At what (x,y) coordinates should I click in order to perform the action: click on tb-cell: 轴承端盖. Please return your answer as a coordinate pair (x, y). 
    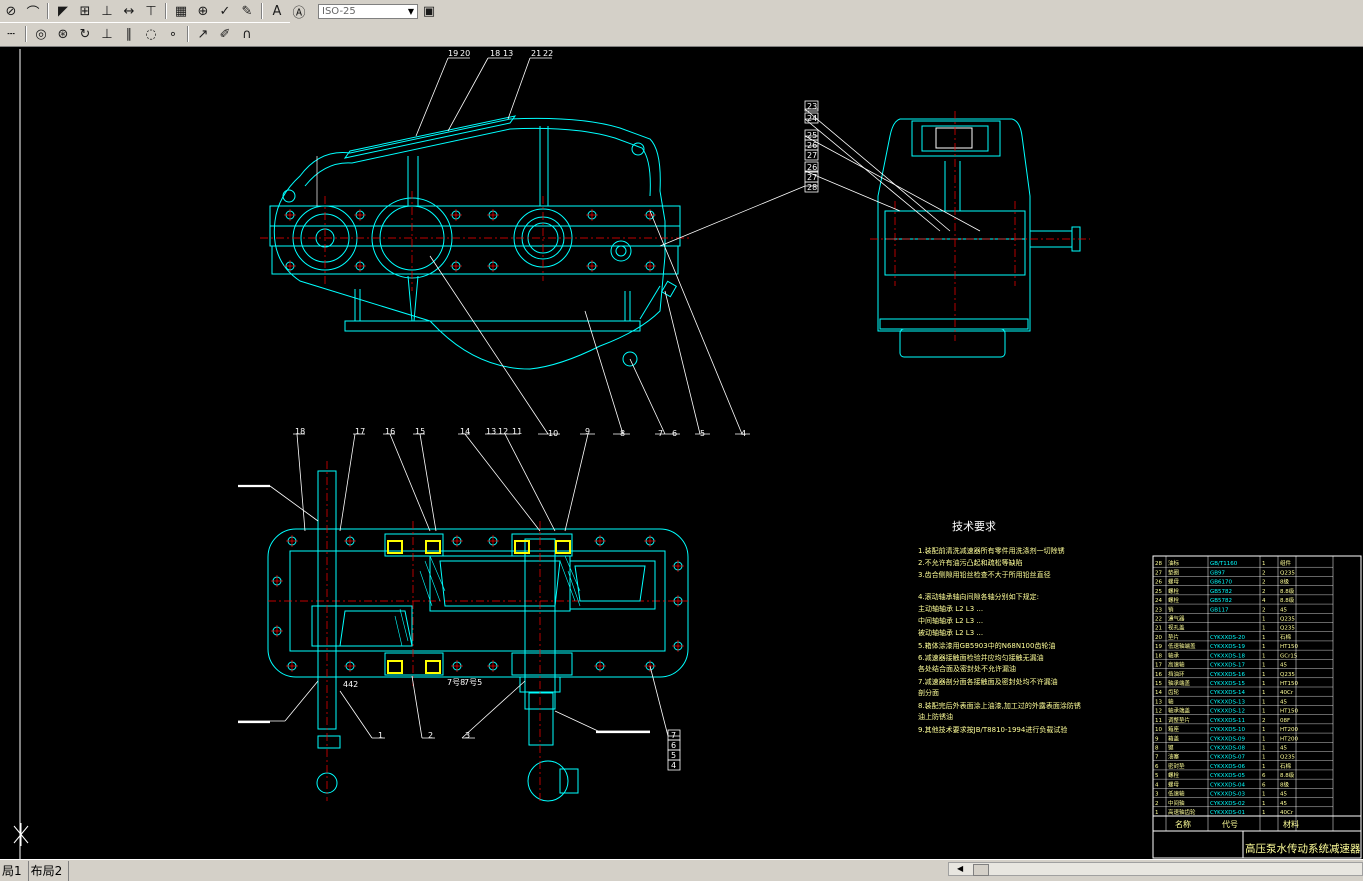
    Looking at the image, I should click on (1179, 683).